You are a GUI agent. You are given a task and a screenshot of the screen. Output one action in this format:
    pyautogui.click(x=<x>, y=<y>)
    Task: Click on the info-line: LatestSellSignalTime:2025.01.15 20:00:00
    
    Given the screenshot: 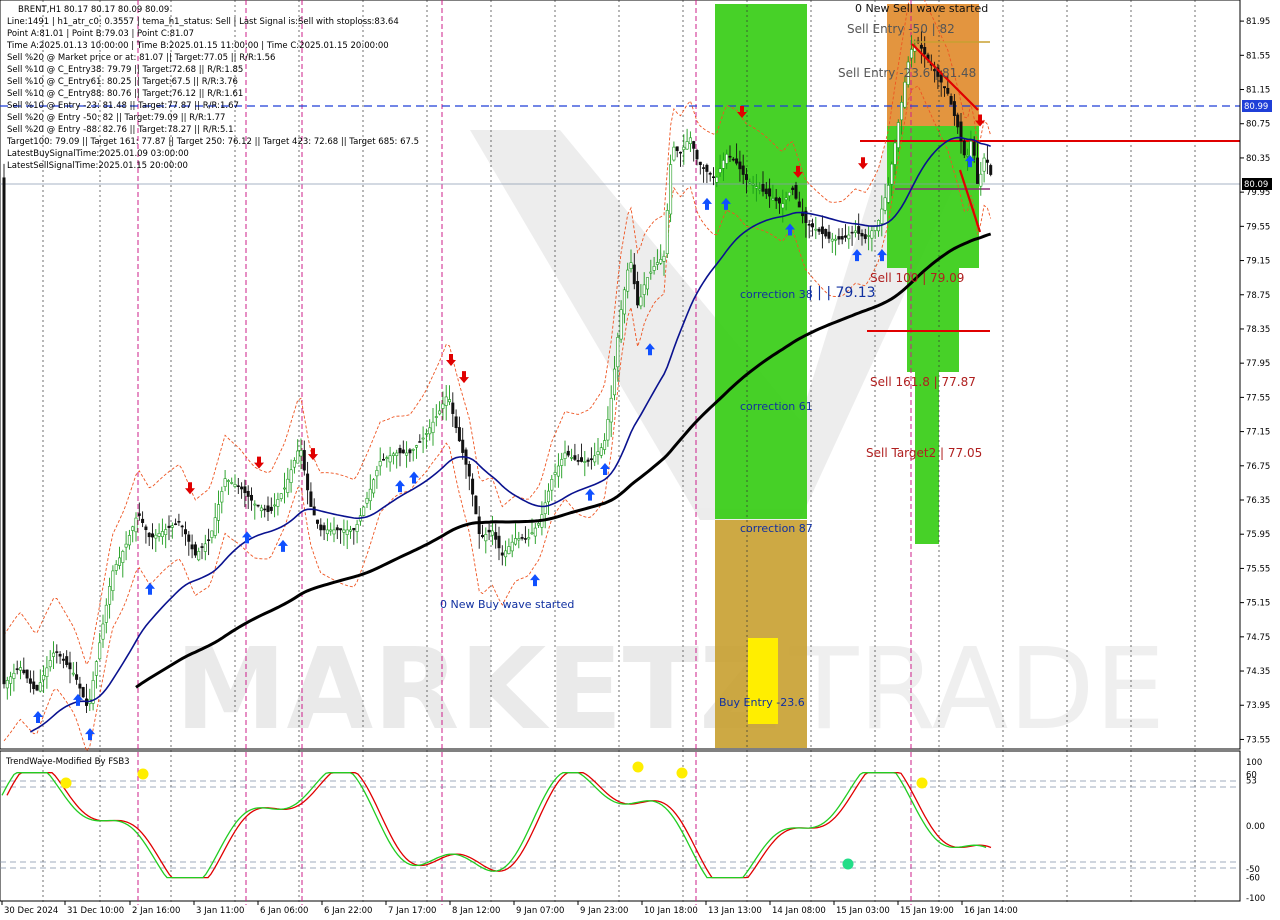 What is the action you would take?
    pyautogui.click(x=97, y=166)
    